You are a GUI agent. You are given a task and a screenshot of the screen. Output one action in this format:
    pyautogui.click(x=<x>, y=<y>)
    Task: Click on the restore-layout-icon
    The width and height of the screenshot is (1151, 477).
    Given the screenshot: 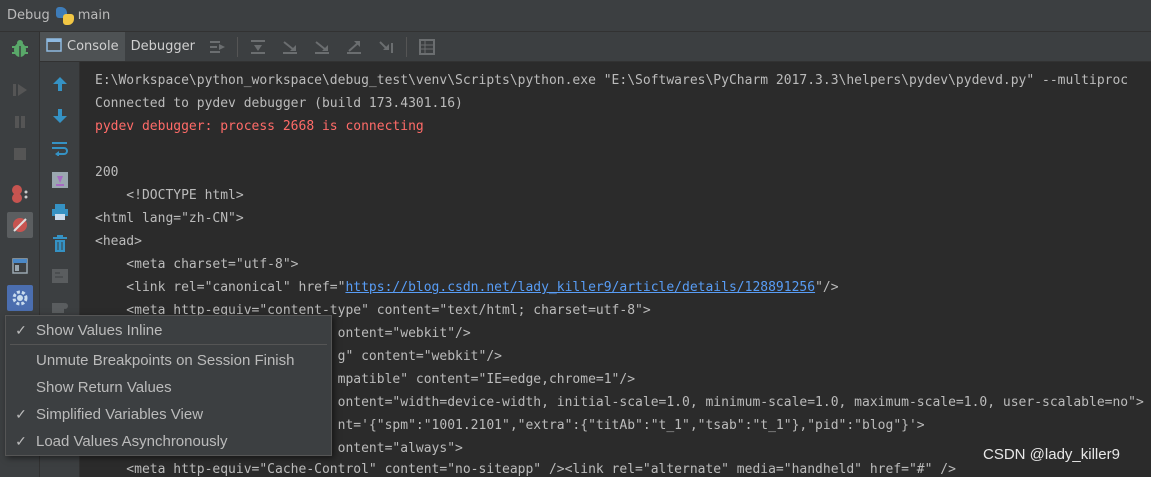 What is the action you would take?
    pyautogui.click(x=20, y=266)
    